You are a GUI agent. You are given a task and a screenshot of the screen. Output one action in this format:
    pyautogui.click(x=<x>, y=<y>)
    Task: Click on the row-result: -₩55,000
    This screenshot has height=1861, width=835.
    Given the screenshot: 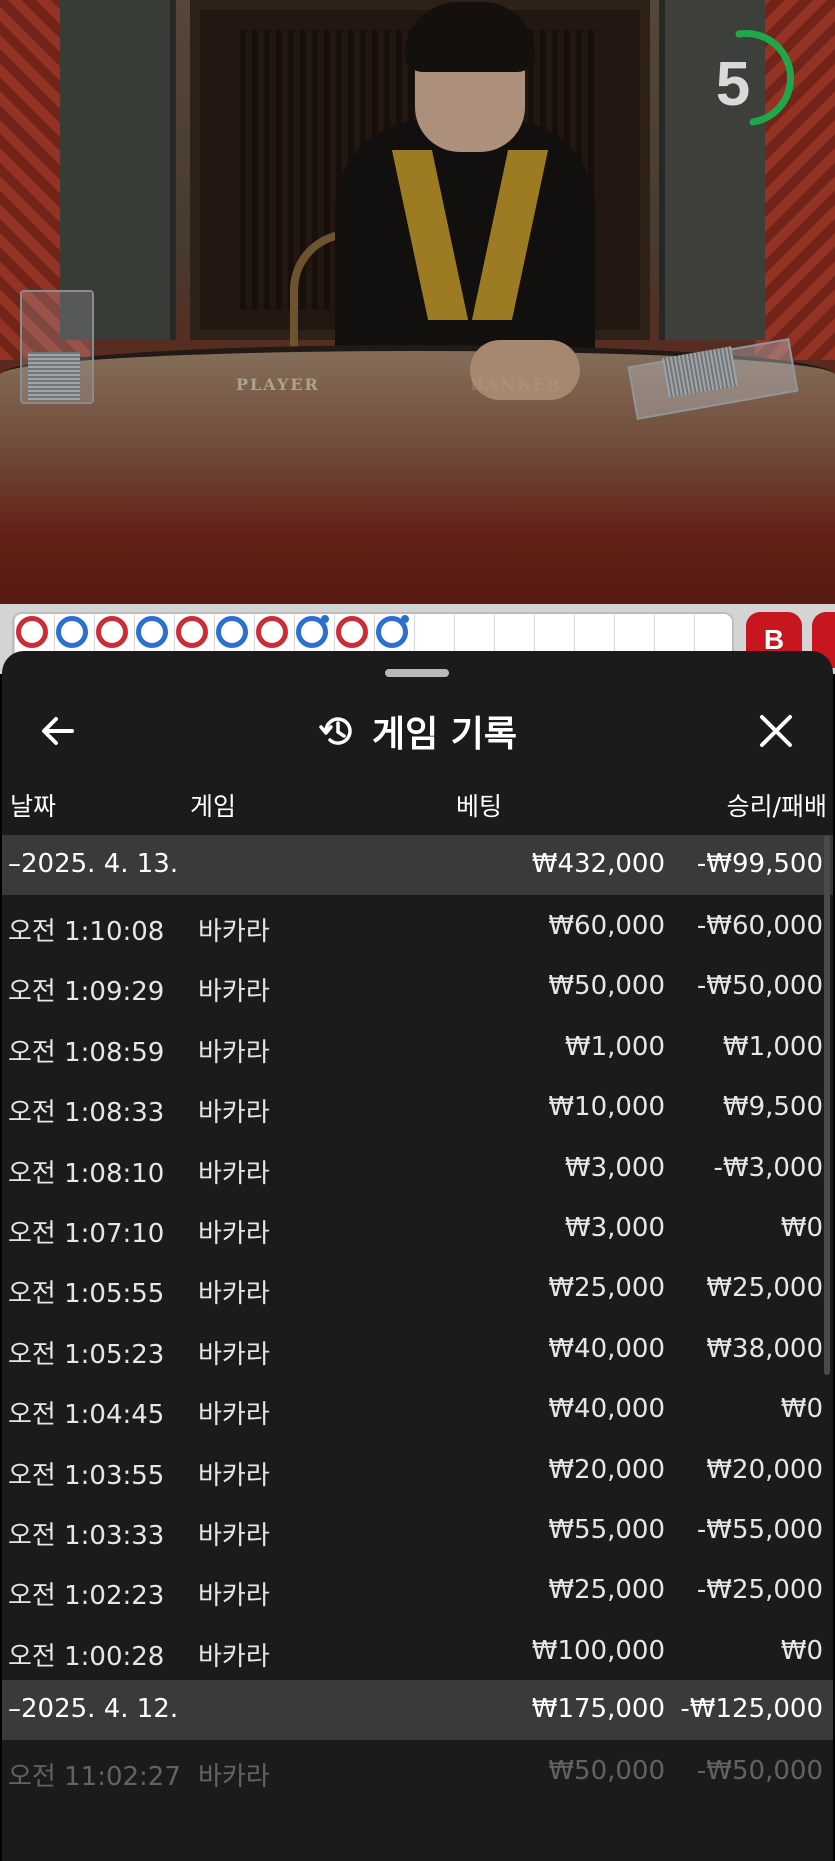 What is the action you would take?
    pyautogui.click(x=759, y=1529)
    